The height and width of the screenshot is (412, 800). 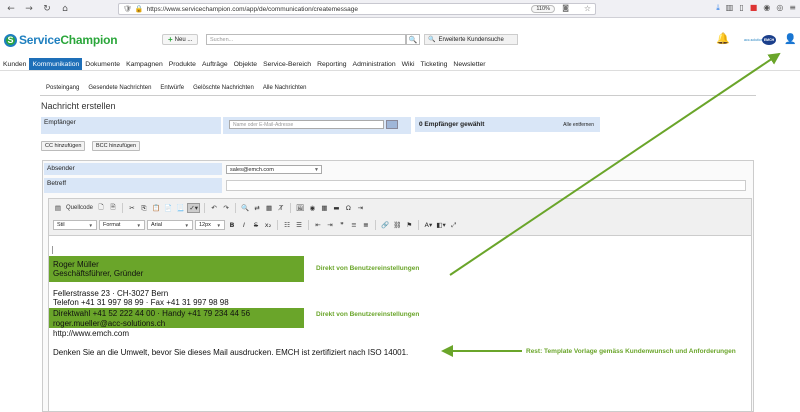 What do you see at coordinates (281, 208) in the screenshot?
I see `remove-format-icon: T̸` at bounding box center [281, 208].